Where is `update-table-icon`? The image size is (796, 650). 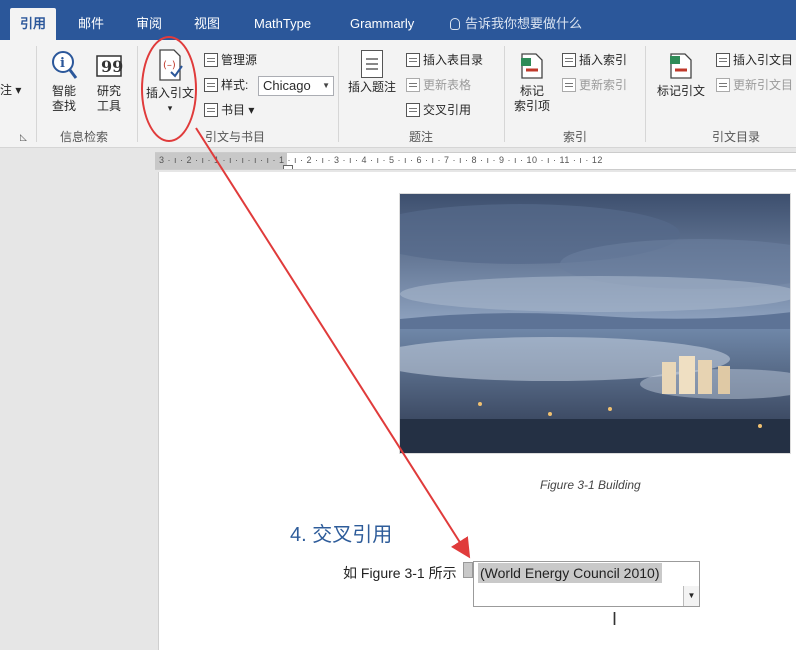 update-table-icon is located at coordinates (413, 85).